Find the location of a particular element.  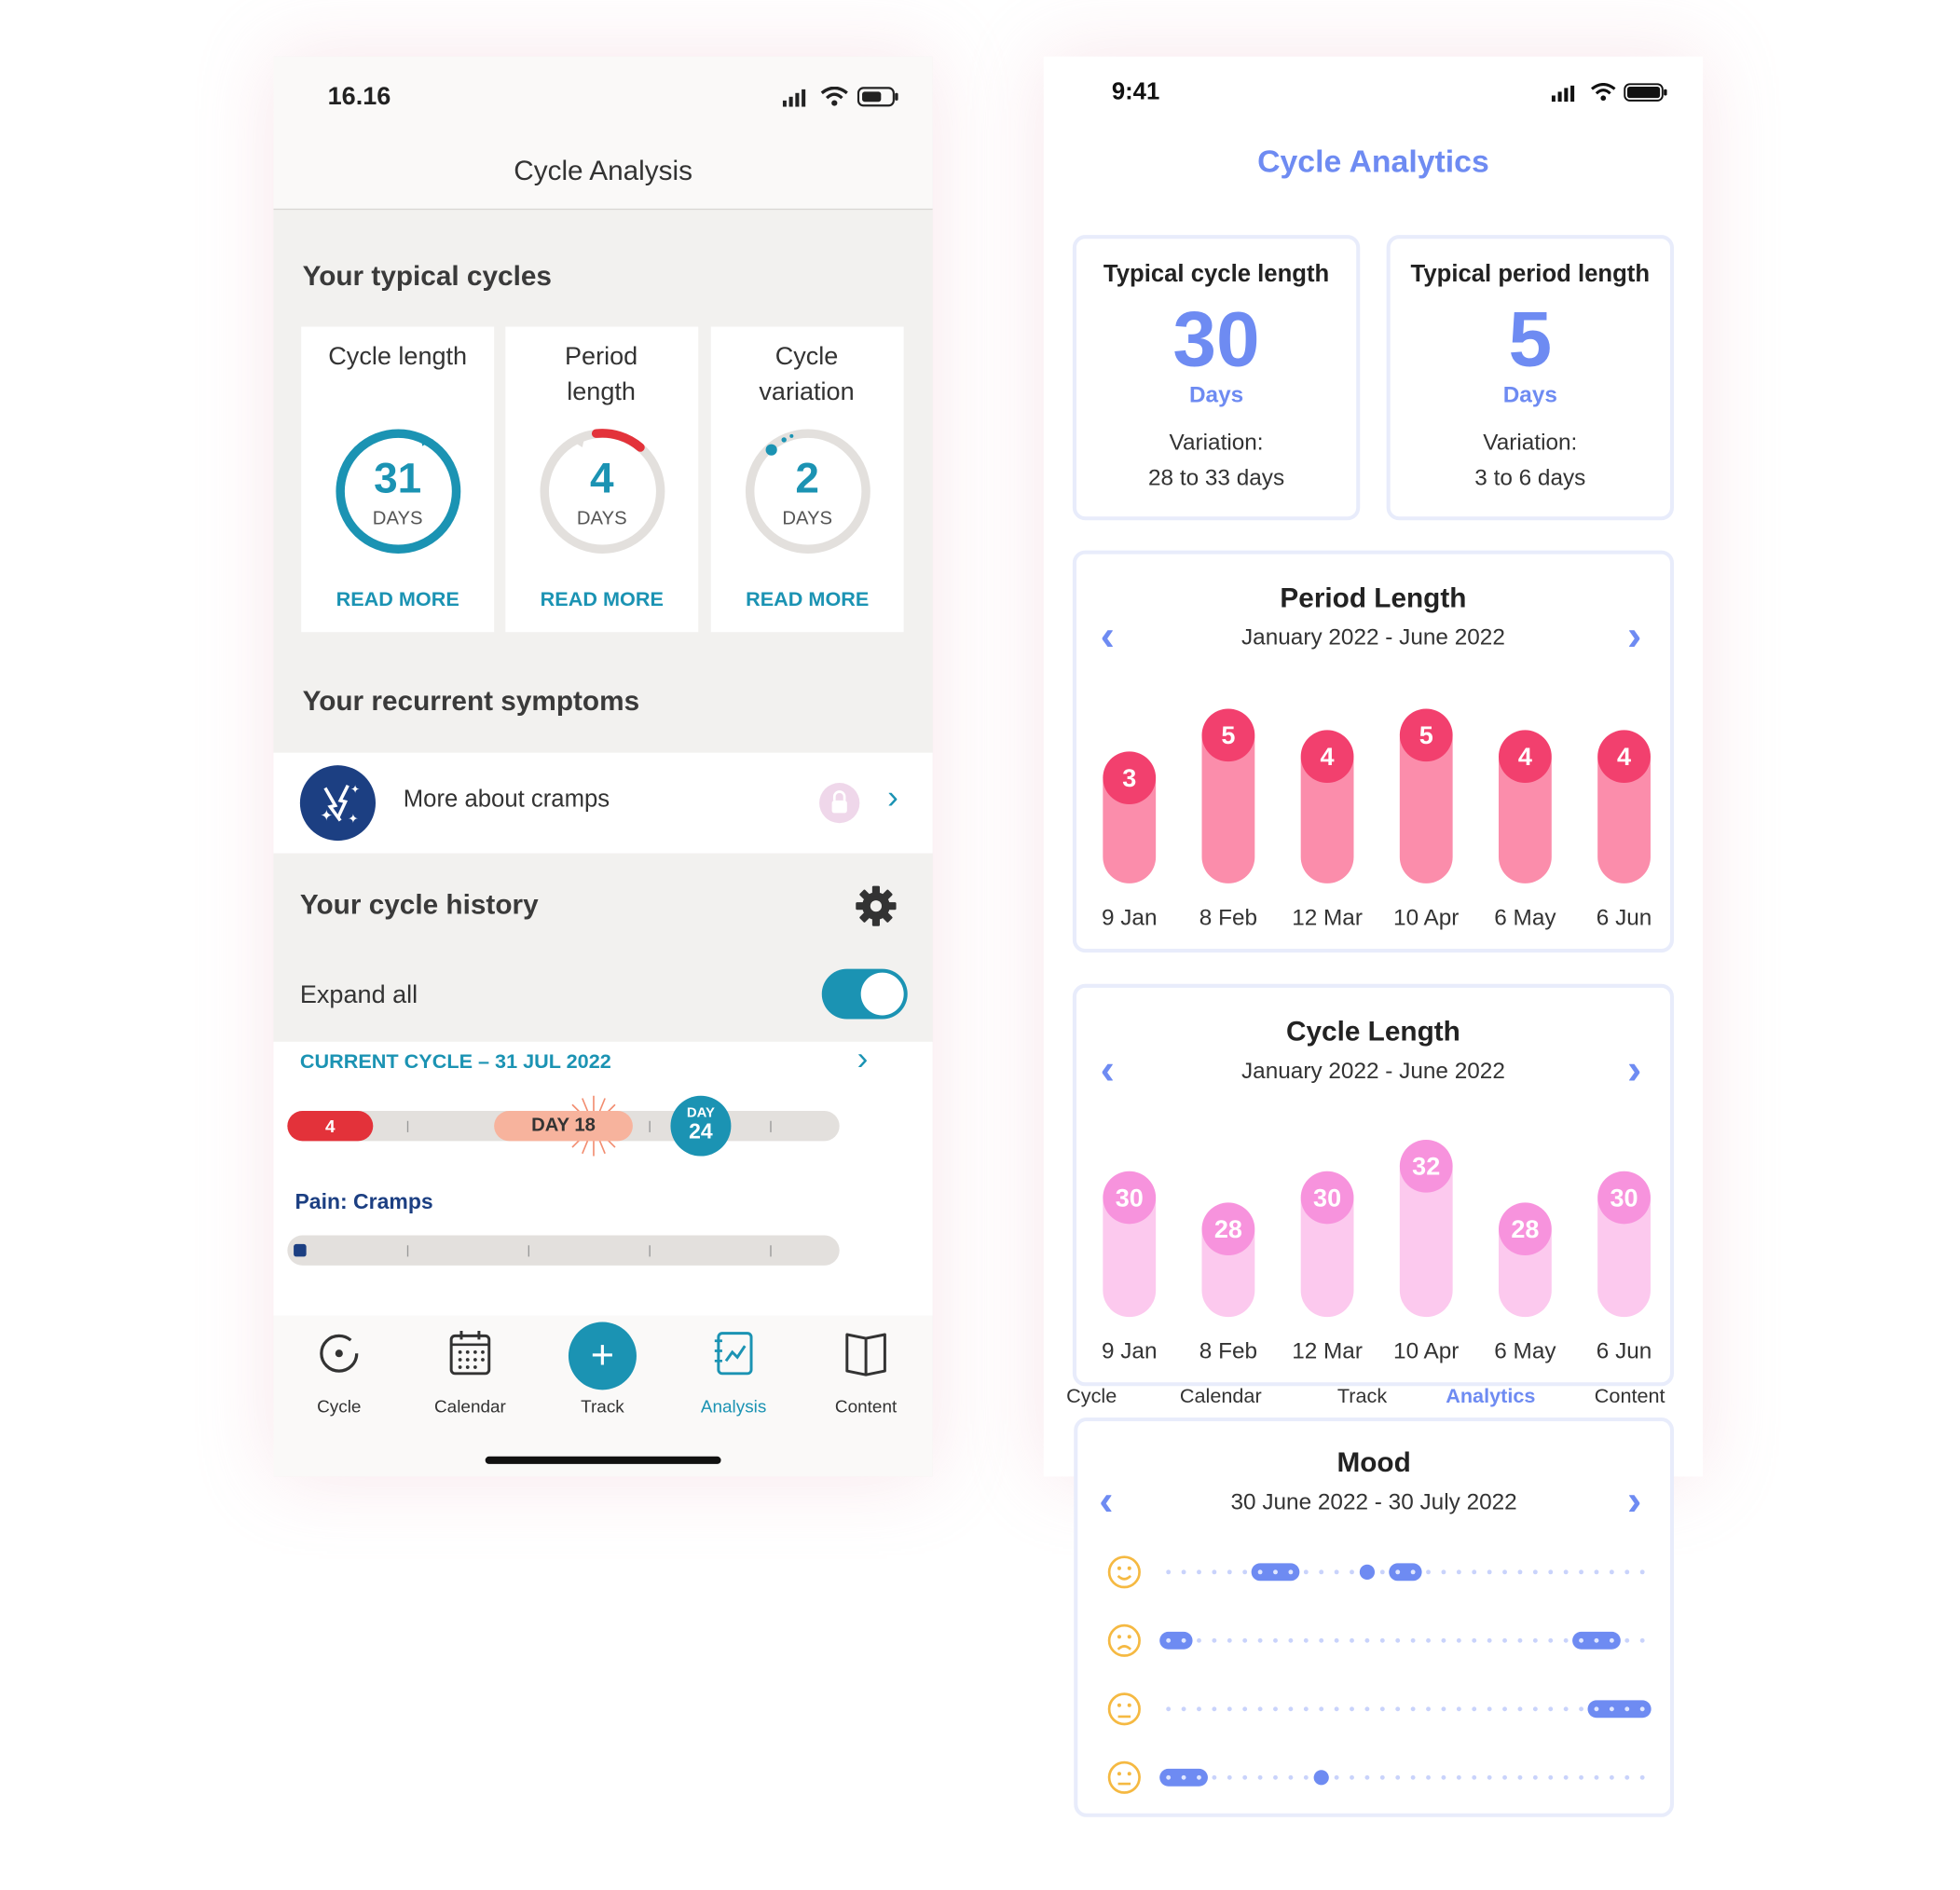

period-pill: 4 is located at coordinates (330, 1126).